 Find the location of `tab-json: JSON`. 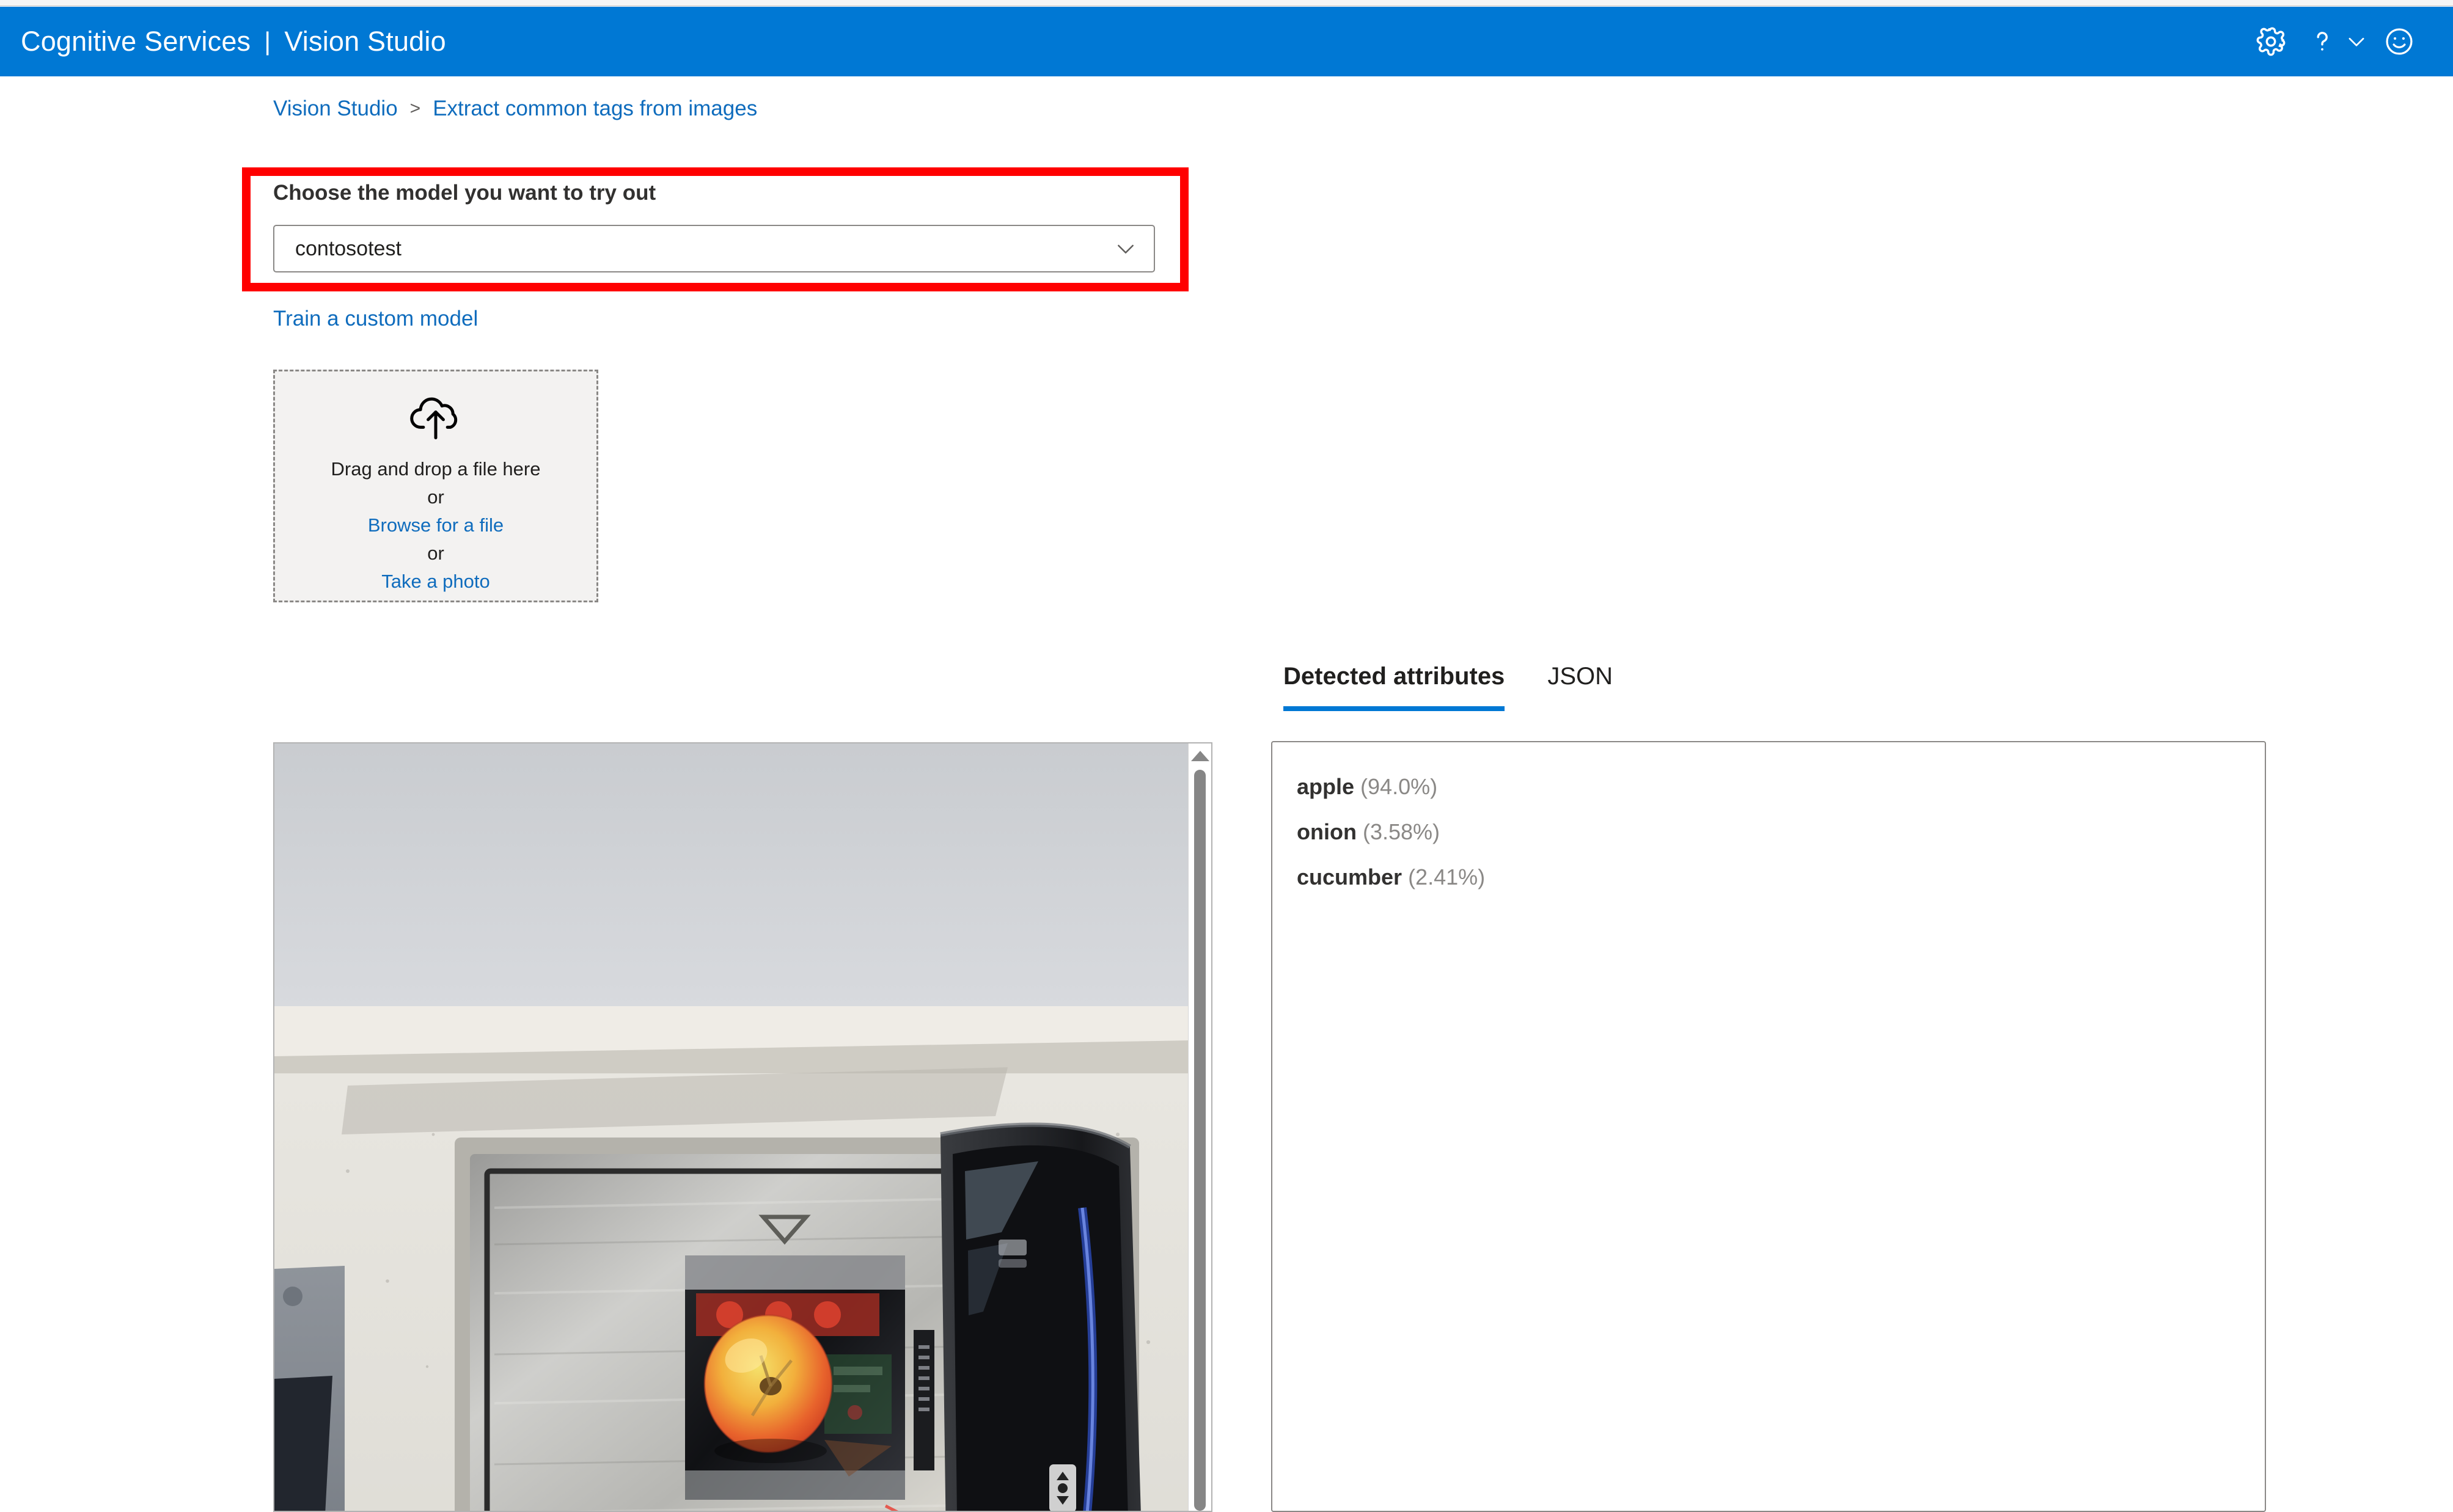

tab-json: JSON is located at coordinates (1580, 687).